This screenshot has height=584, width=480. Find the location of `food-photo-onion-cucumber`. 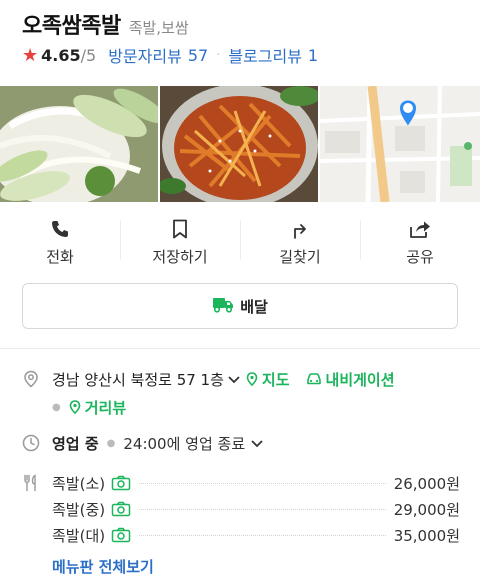

food-photo-onion-cucumber is located at coordinates (79, 144).